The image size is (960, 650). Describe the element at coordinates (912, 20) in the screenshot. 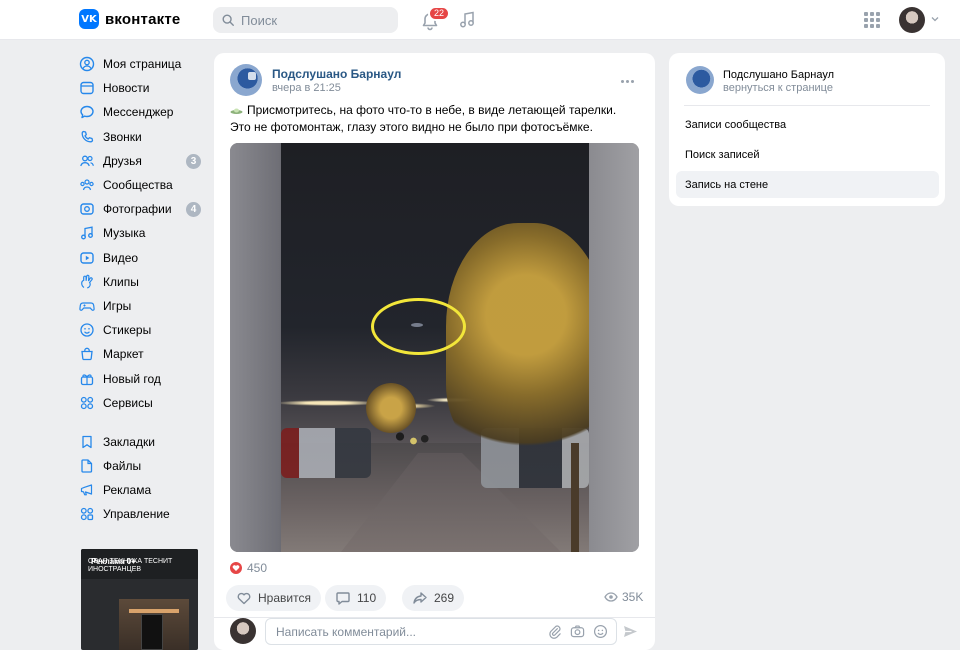

I see `profile-avatar` at that location.